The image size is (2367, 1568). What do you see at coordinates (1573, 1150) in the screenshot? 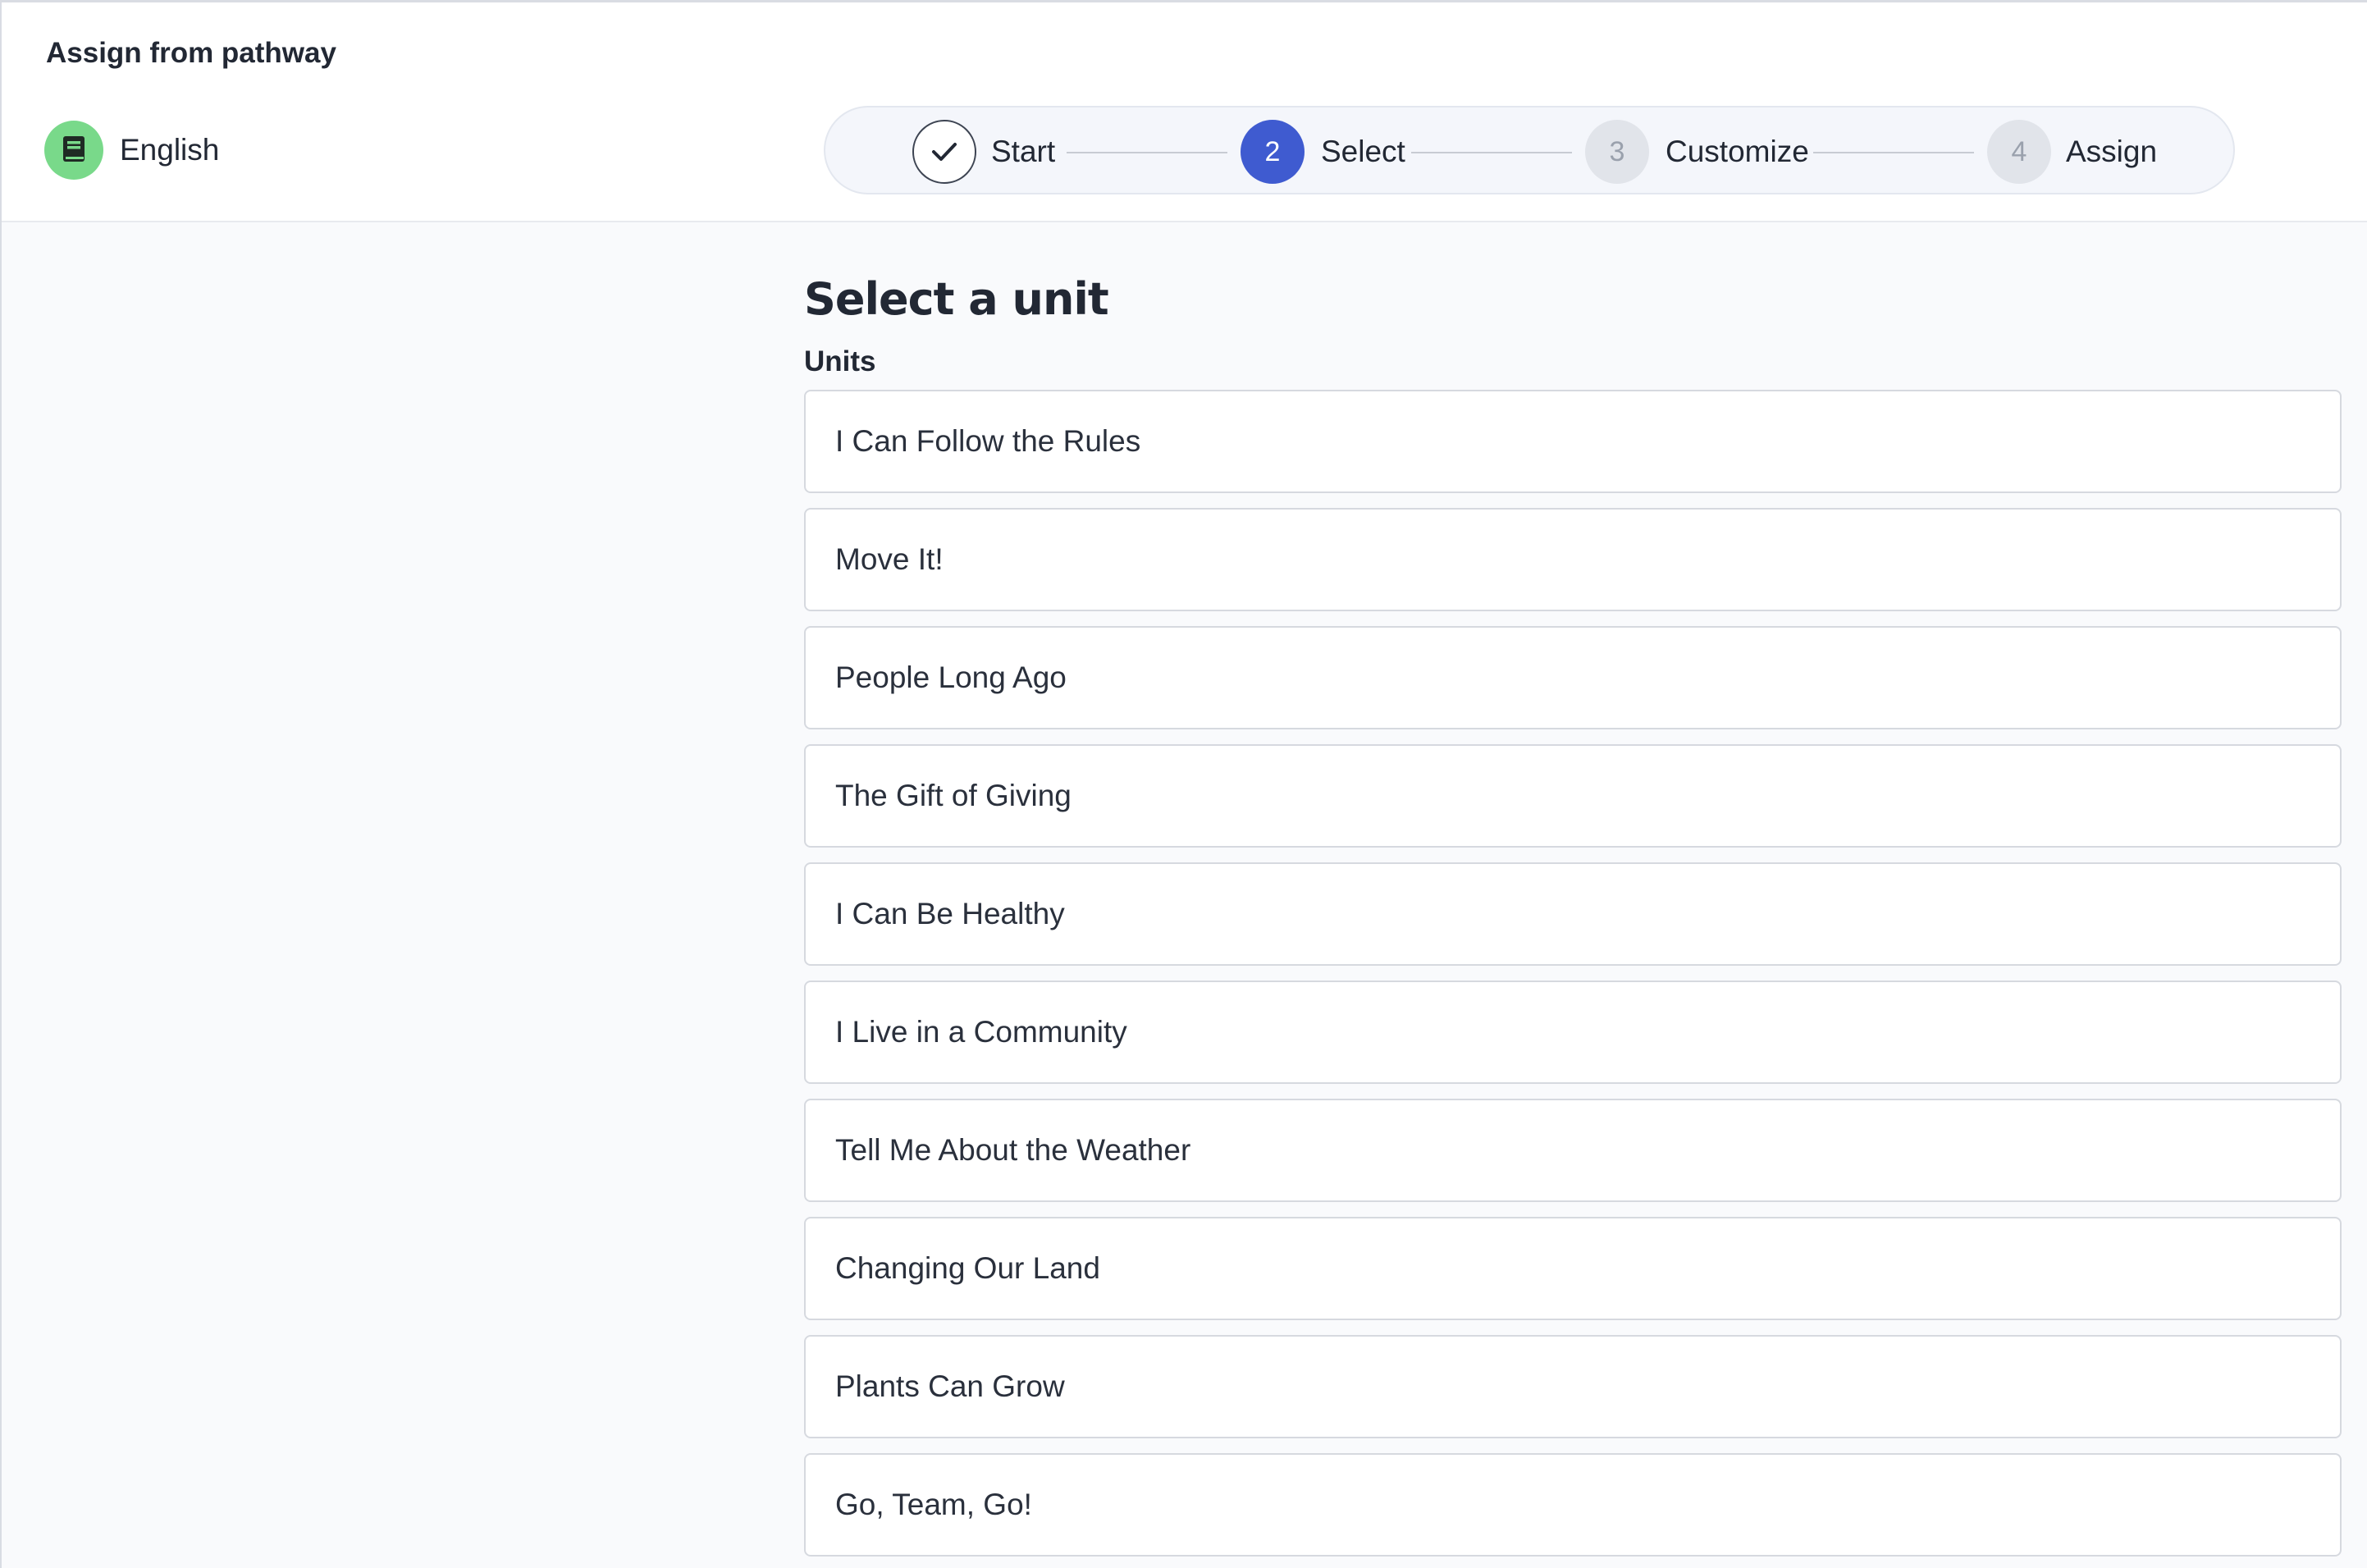
I see `unit-option: Tell Me About the Weather` at bounding box center [1573, 1150].